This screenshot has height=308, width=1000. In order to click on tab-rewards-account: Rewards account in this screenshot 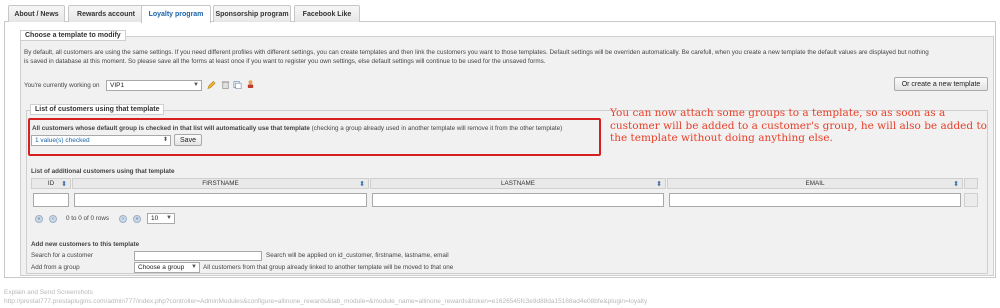, I will do `click(106, 13)`.